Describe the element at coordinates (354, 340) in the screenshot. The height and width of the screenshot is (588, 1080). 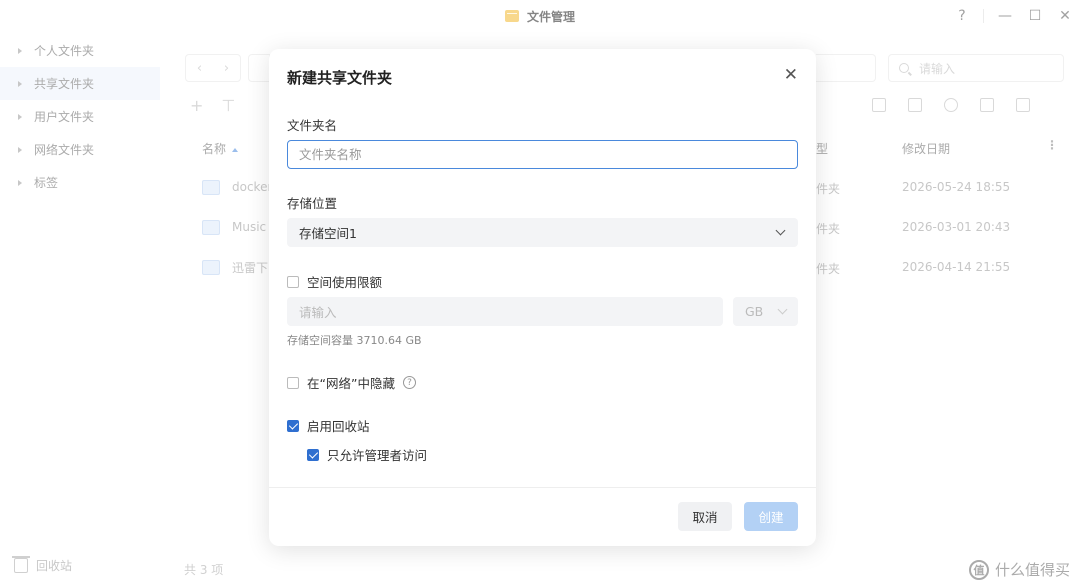
I see `storage-capacity-hint: 存储空间容量 3710.64 GB` at that location.